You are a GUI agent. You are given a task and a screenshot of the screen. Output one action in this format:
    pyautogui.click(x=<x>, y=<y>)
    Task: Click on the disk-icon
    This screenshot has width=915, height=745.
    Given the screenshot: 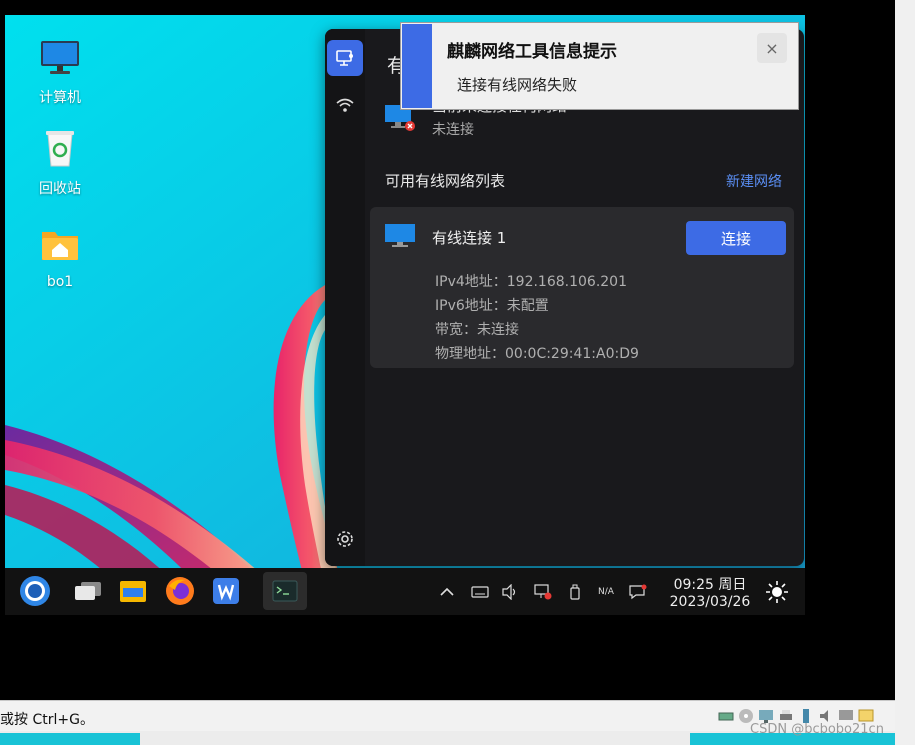 What is the action you would take?
    pyautogui.click(x=726, y=716)
    